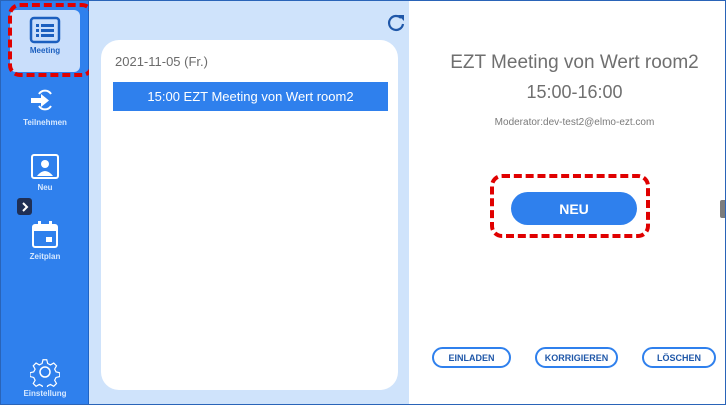 Image resolution: width=726 pixels, height=405 pixels. I want to click on sidebar-item-zeitplan: Zeitplan, so click(45, 243).